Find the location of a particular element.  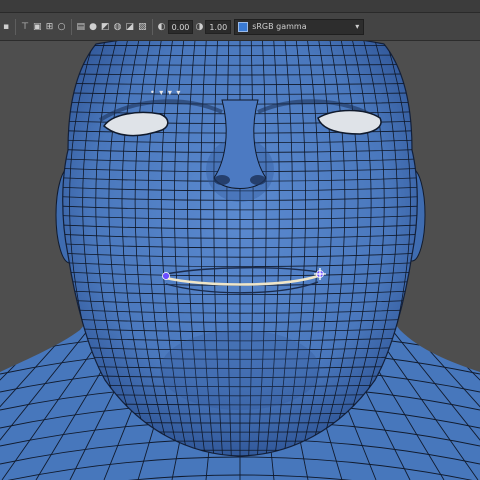

color-space-label: sRGB gamma is located at coordinates (279, 26).